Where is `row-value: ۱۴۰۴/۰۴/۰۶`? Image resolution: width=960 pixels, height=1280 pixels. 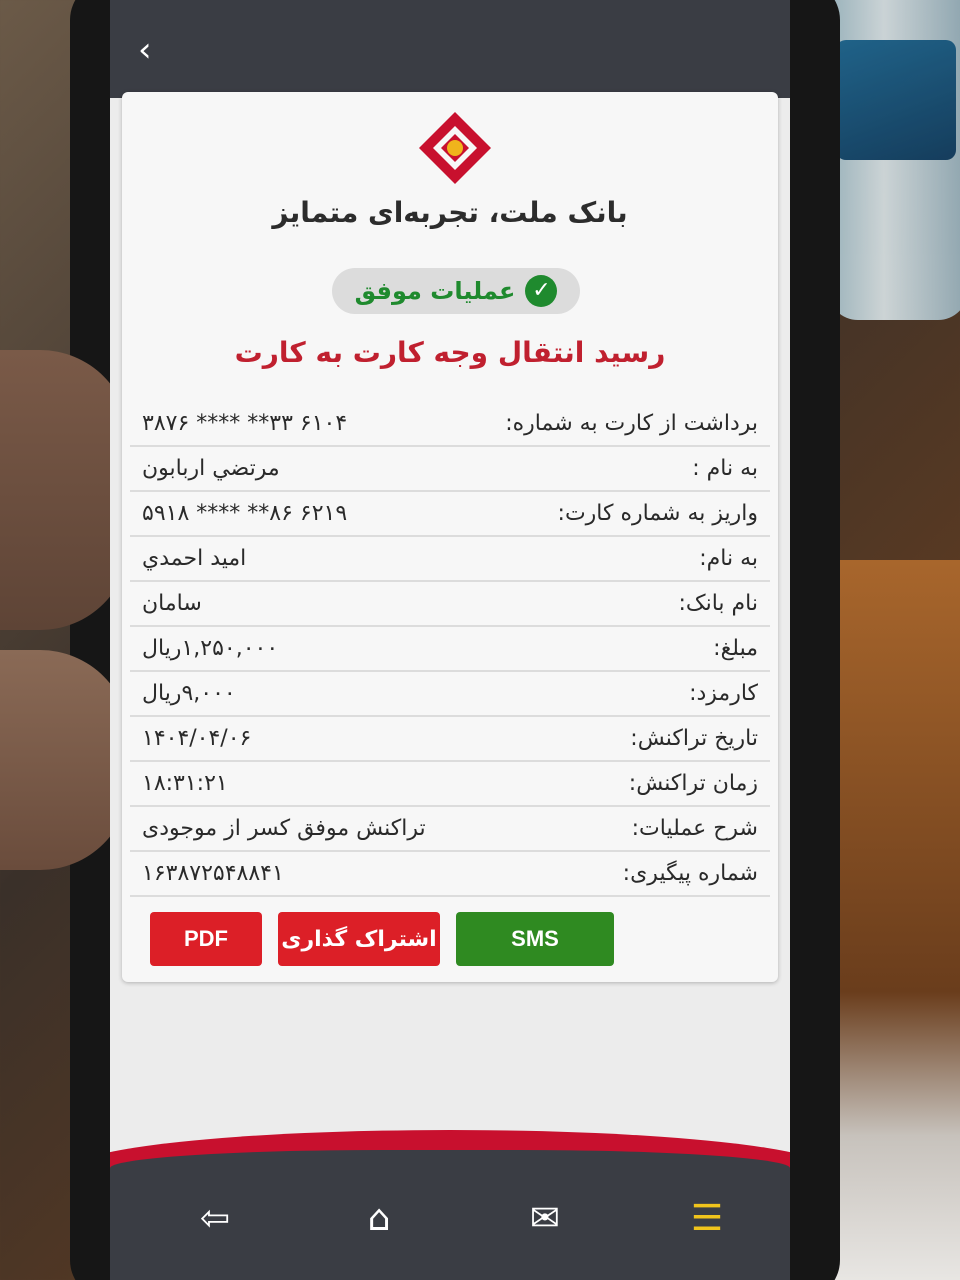 row-value: ۱۴۰۴/۰۴/۰۶ is located at coordinates (197, 738).